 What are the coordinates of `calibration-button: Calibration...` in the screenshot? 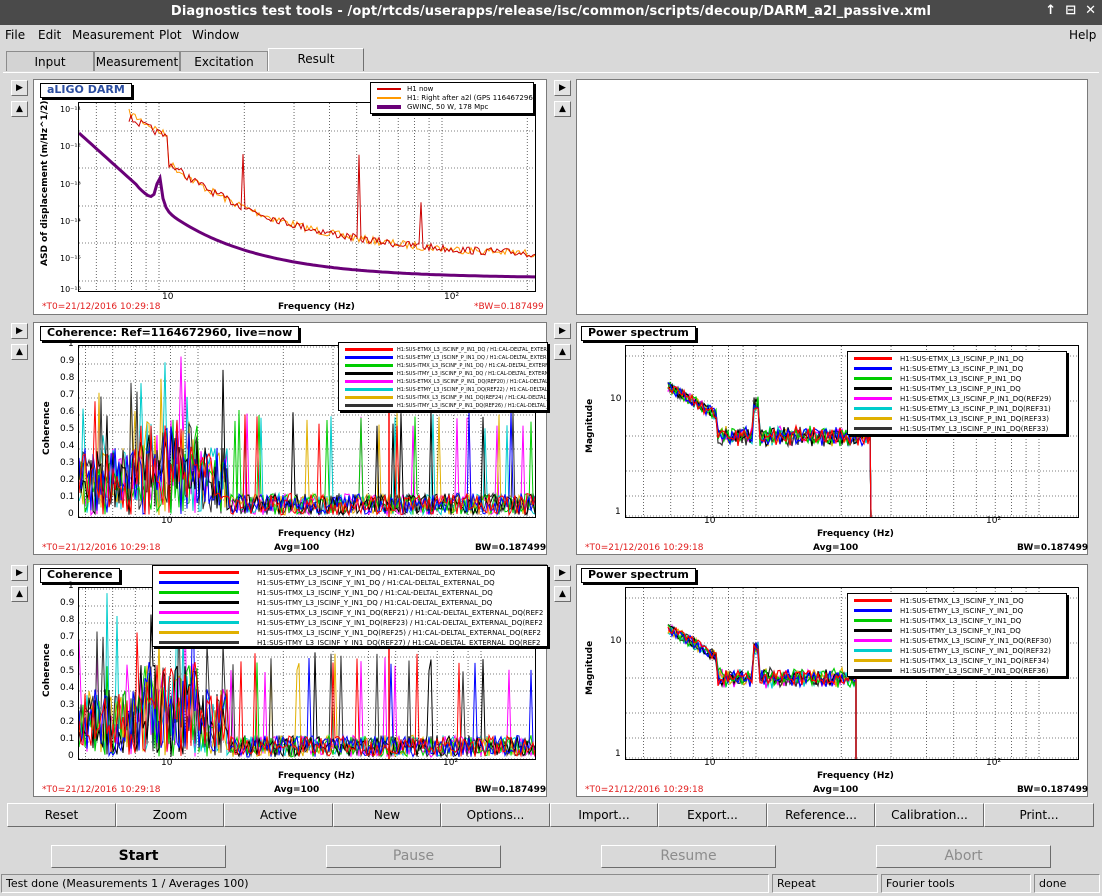 It's located at (929, 815).